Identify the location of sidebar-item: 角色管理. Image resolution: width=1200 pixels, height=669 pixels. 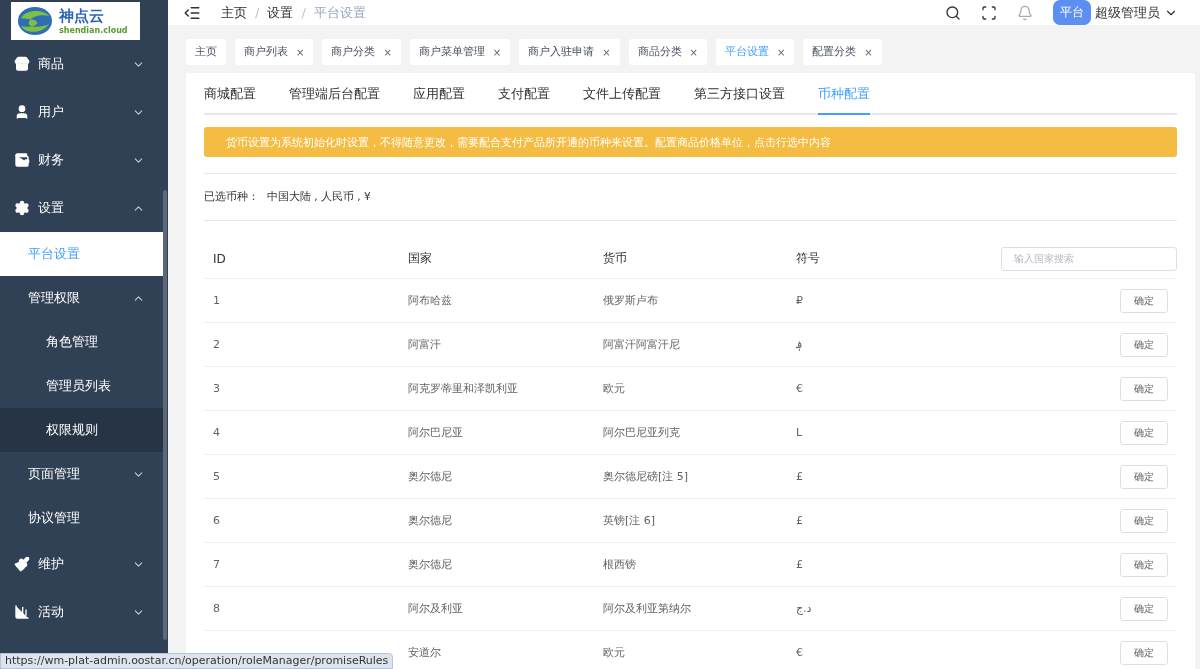
(81, 342).